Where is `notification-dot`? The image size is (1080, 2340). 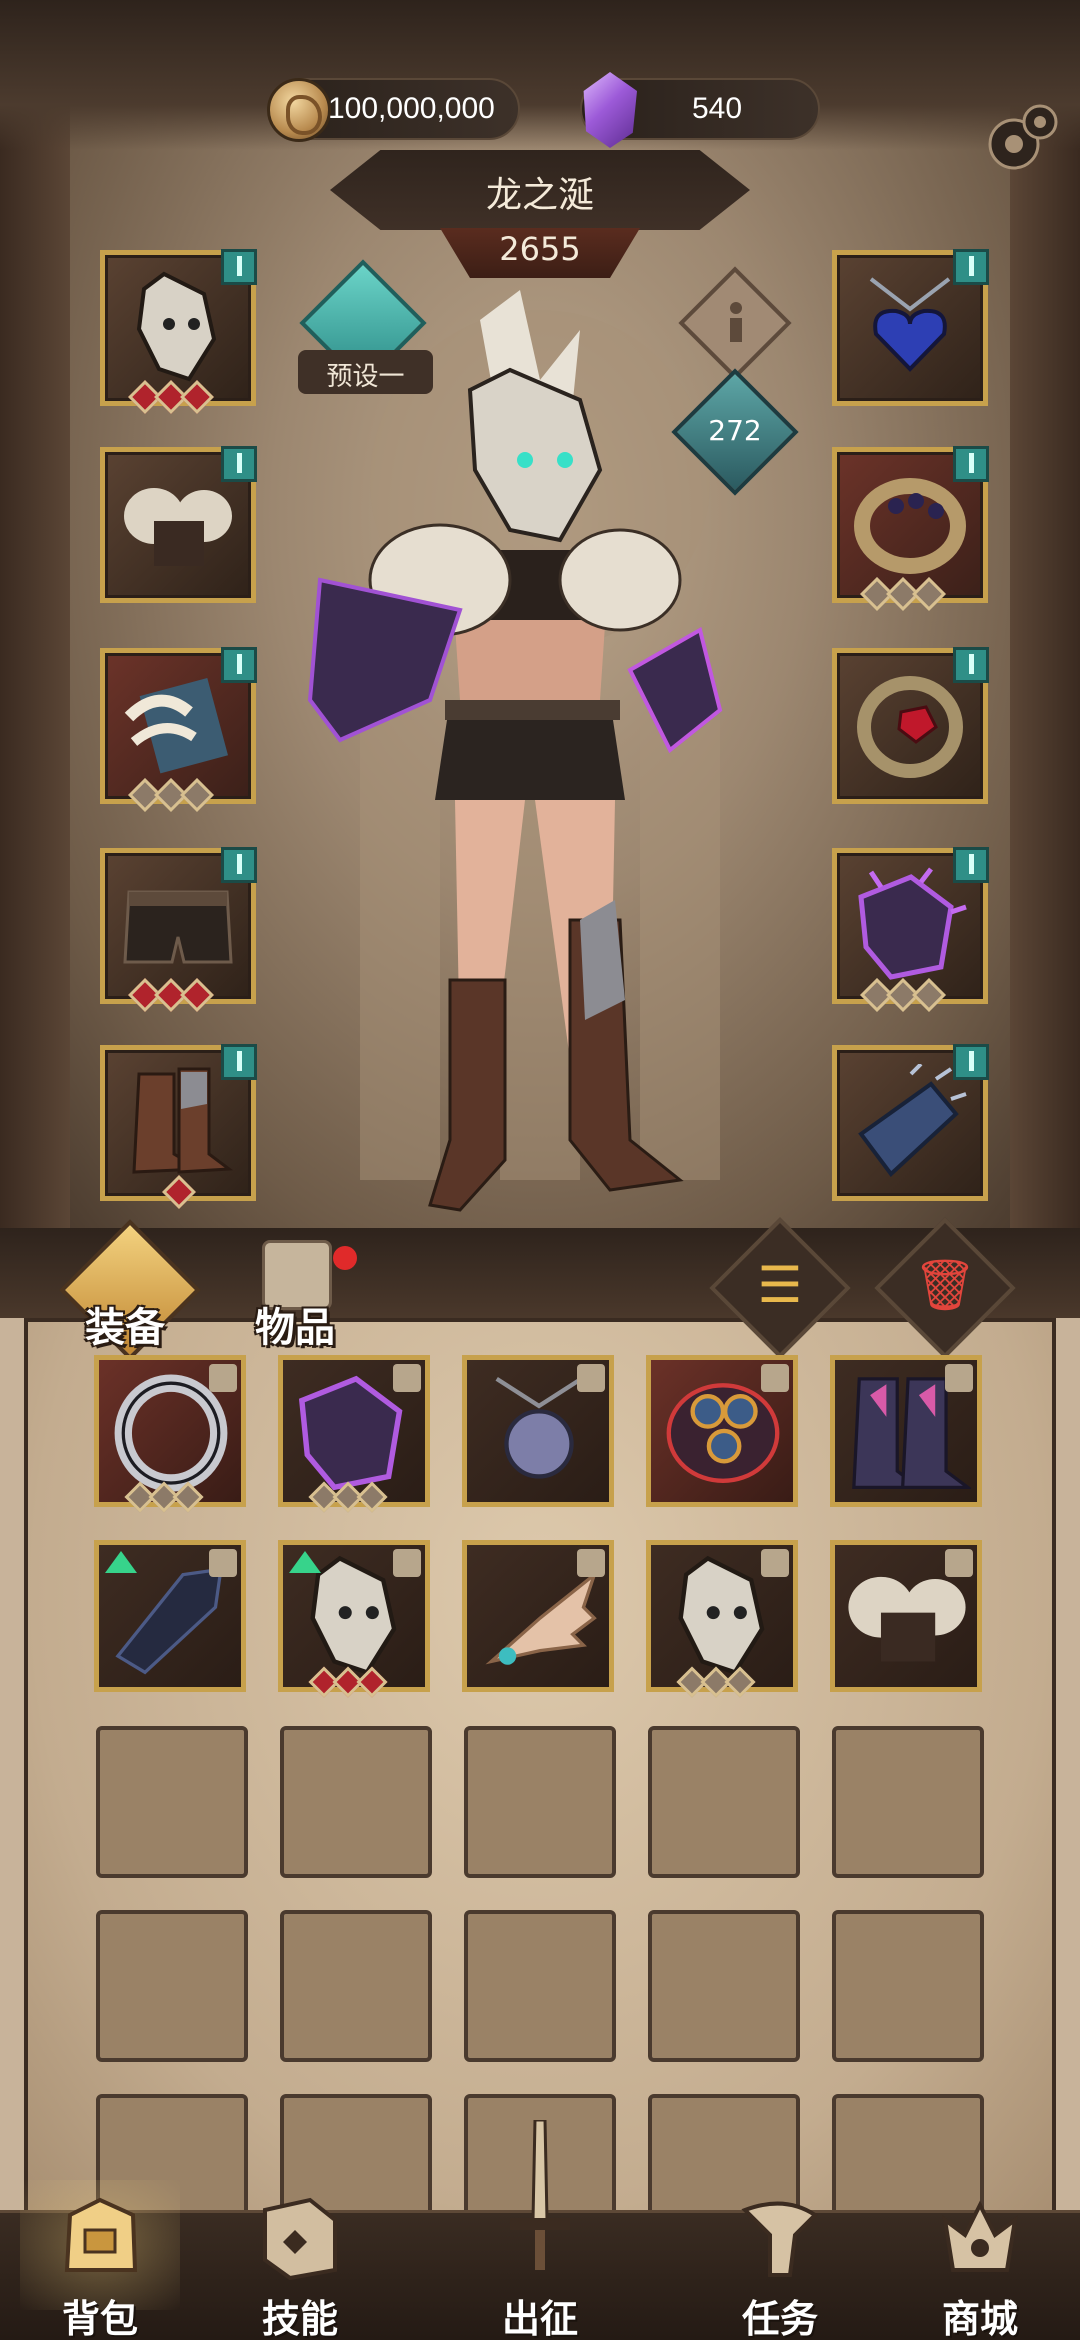
notification-dot is located at coordinates (345, 1258).